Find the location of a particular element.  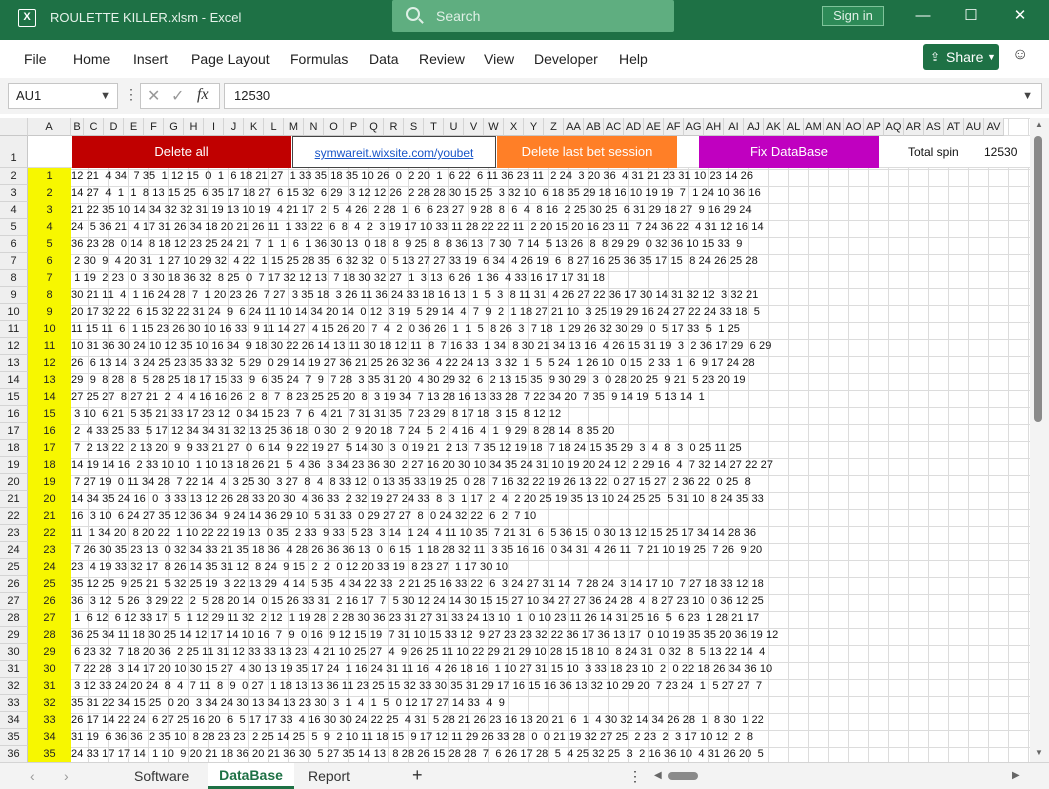

menu-page-layout: Page Layout is located at coordinates (230, 59).